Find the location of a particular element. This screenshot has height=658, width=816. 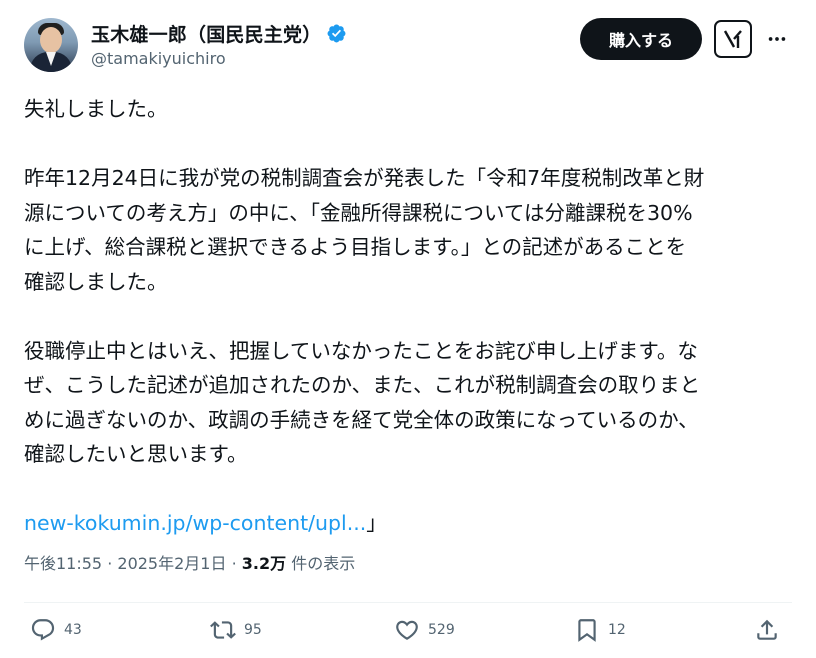

repost-button: 95 is located at coordinates (236, 630).